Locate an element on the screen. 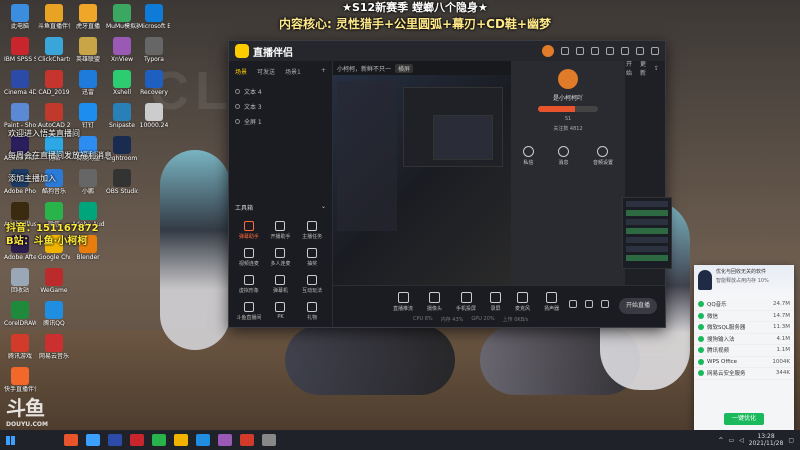  desktop-icon: CorelDRAW 2020 is located at coordinates (20, 313).